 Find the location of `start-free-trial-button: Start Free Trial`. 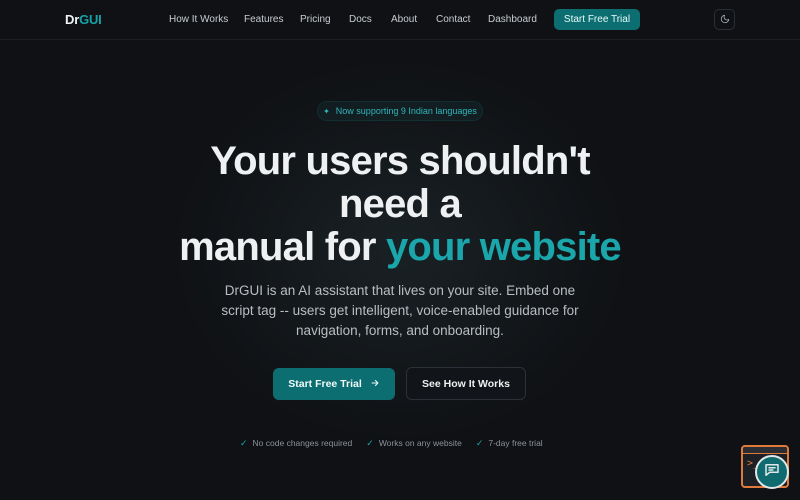

start-free-trial-button: Start Free Trial is located at coordinates (334, 384).